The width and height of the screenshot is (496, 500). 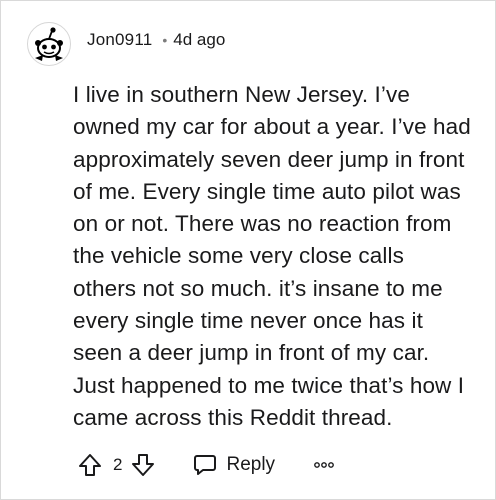 I want to click on vote-count: 2, so click(x=118, y=464).